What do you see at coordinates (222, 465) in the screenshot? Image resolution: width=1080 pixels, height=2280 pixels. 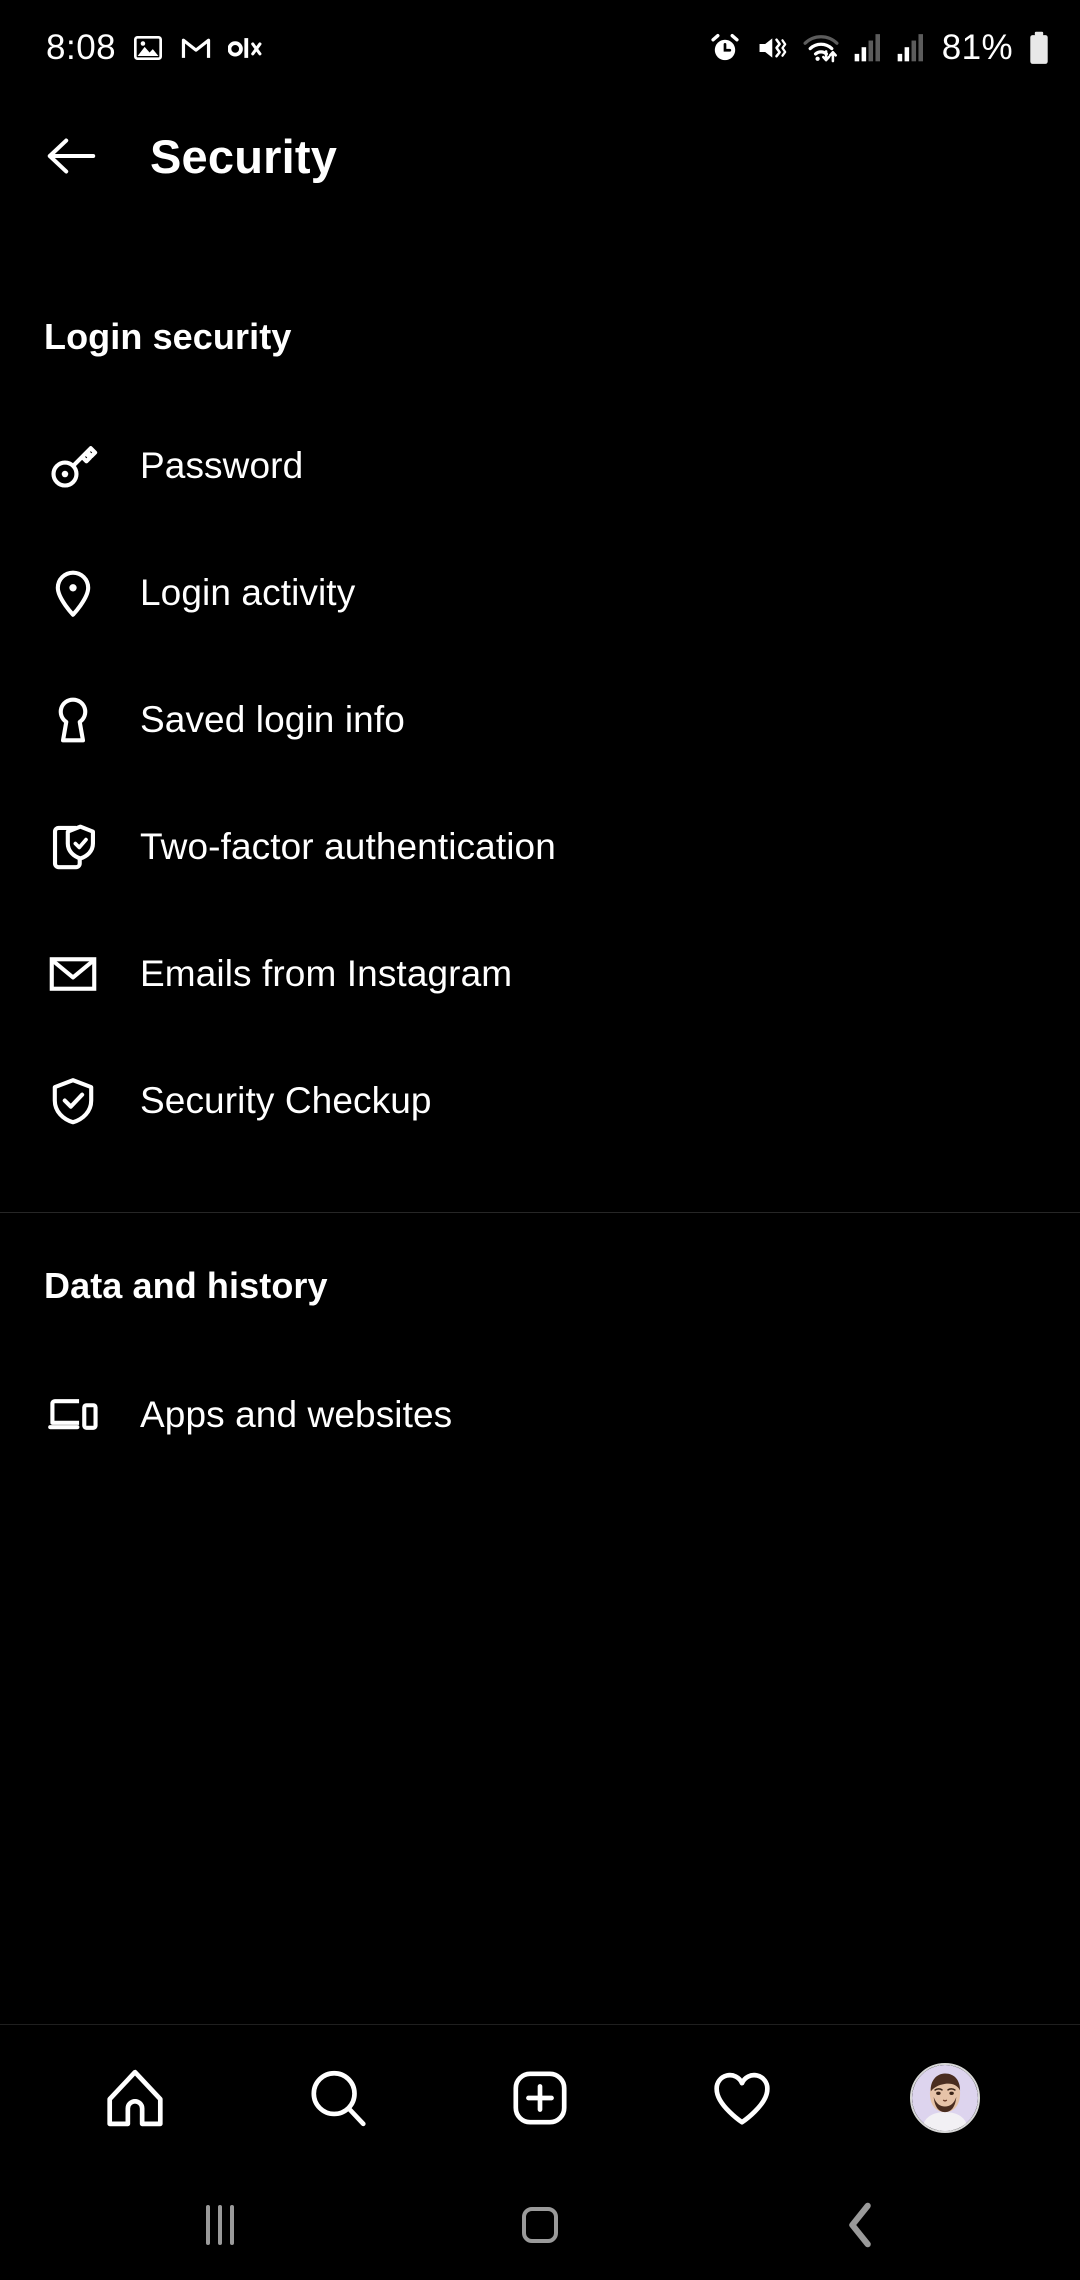 I see `list-item-label: Password` at bounding box center [222, 465].